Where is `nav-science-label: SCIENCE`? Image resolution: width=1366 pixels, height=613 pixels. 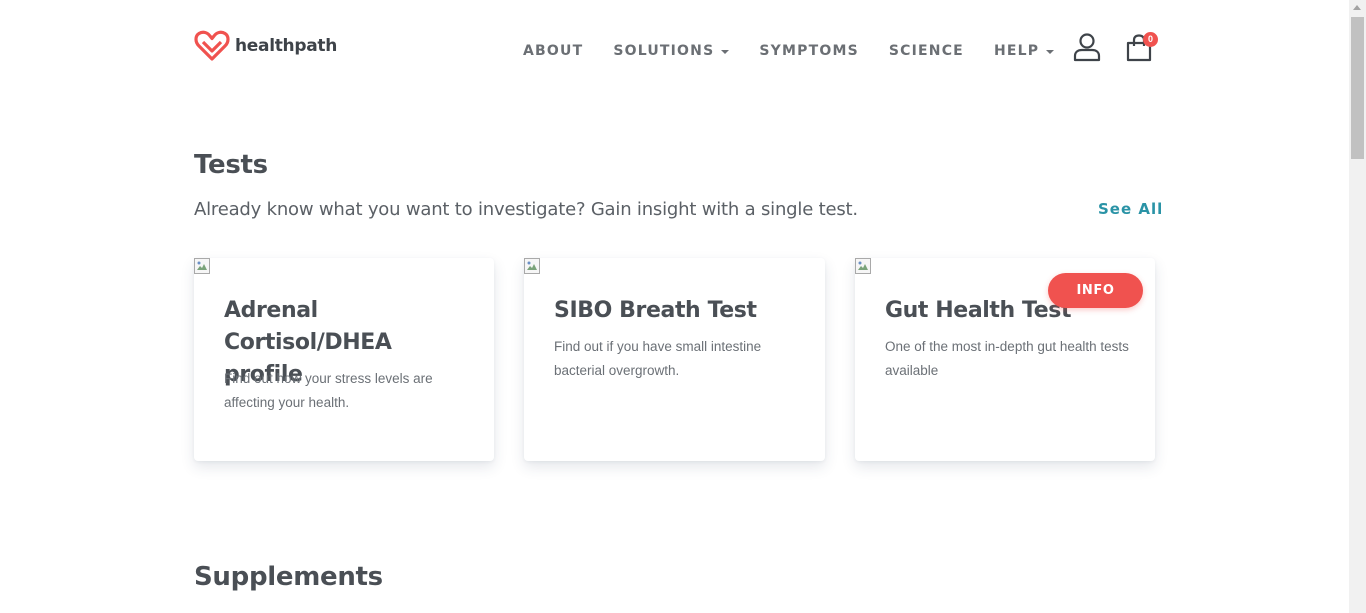
nav-science-label: SCIENCE is located at coordinates (926, 51).